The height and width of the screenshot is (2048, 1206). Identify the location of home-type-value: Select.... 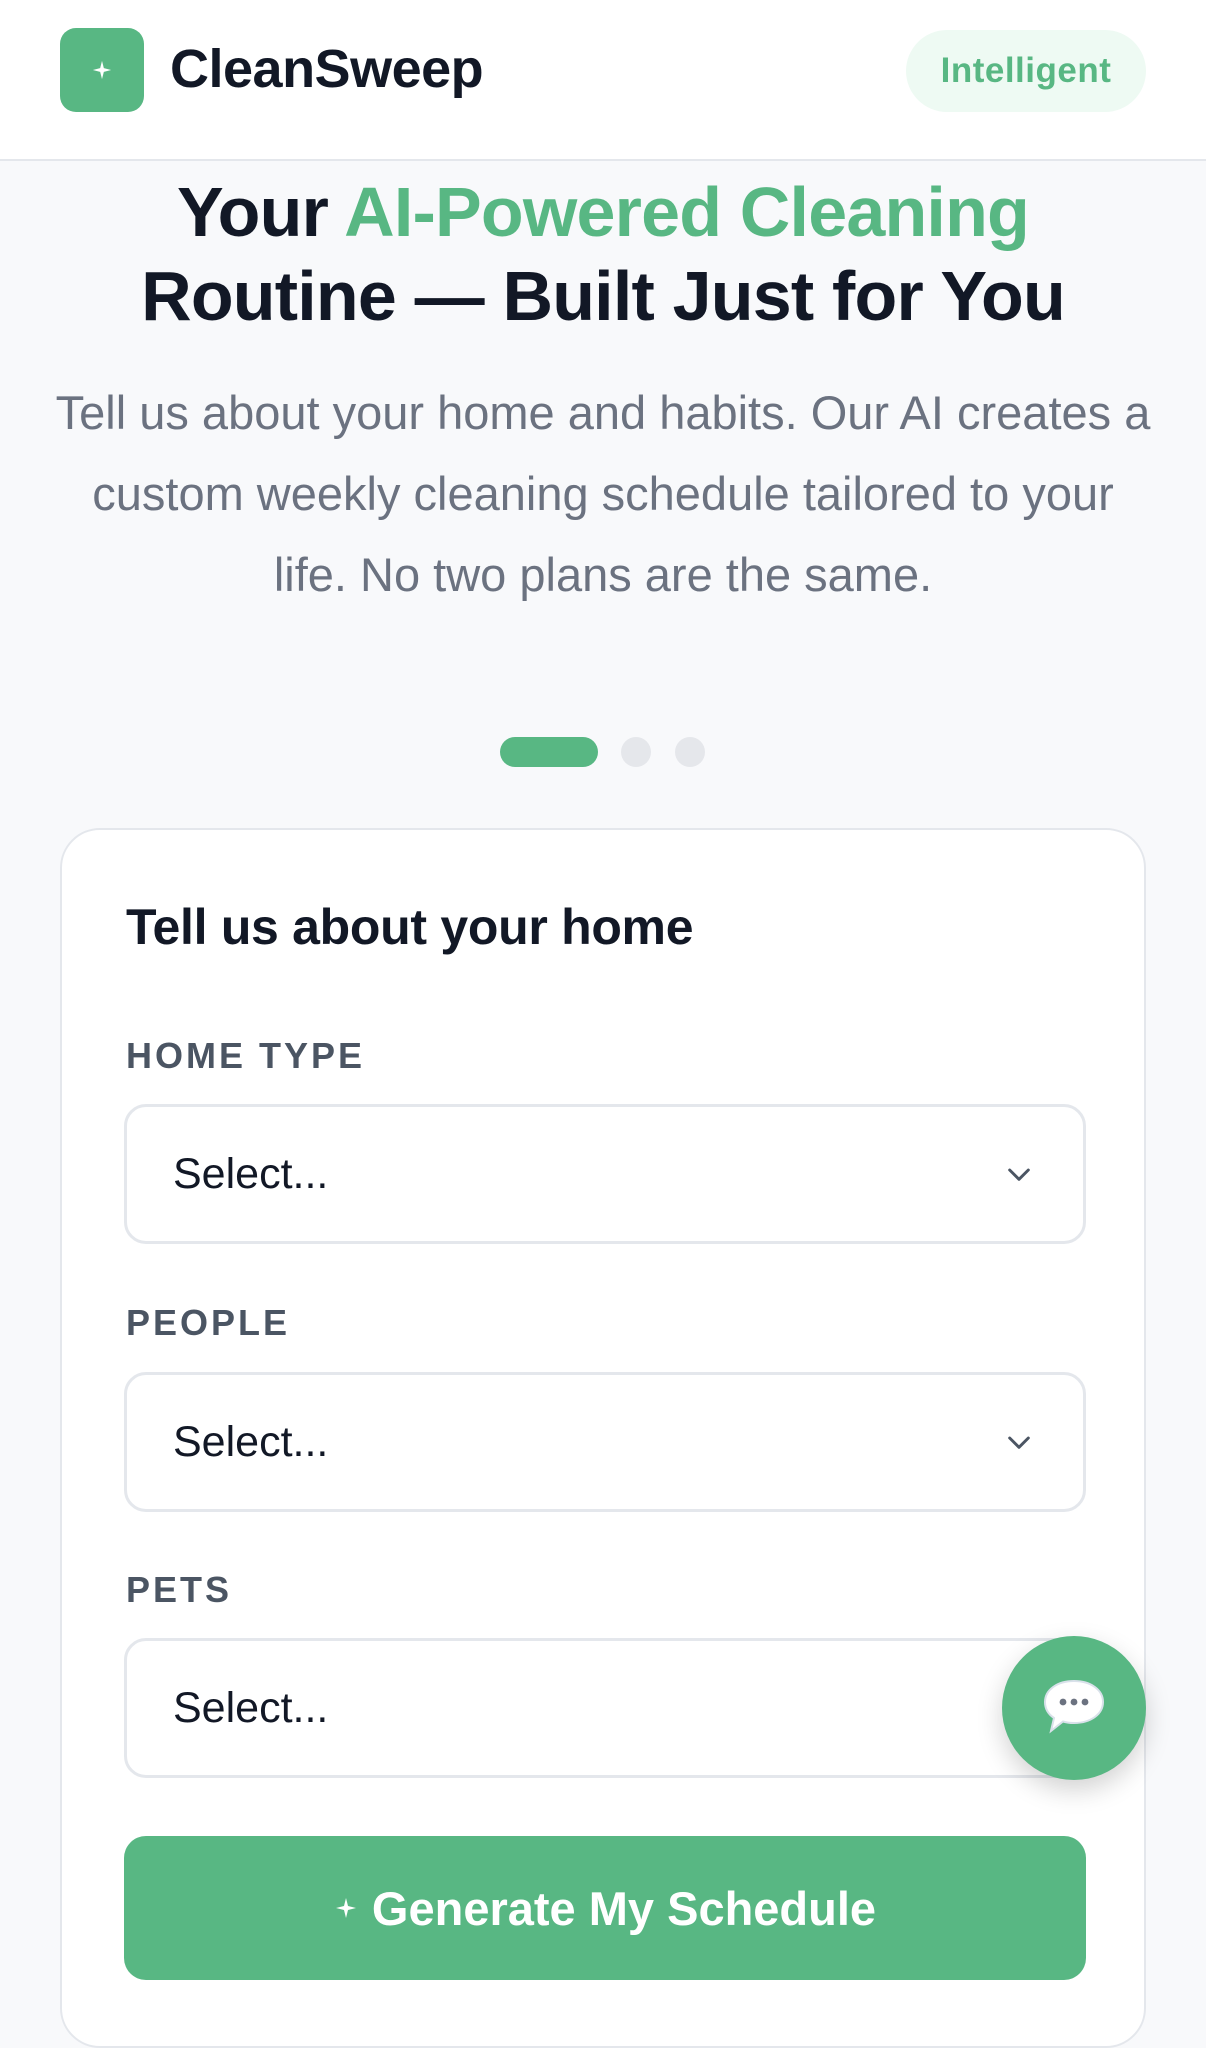
(251, 1174).